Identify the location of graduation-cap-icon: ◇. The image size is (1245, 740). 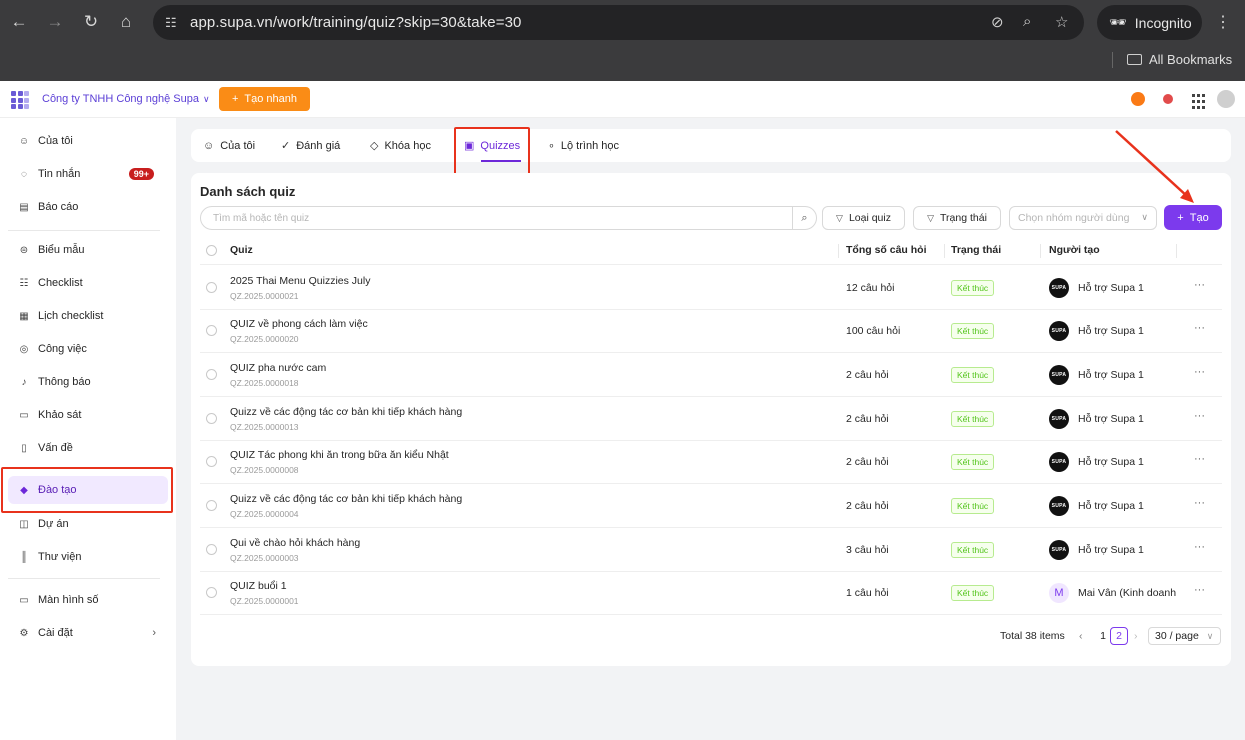
(374, 146).